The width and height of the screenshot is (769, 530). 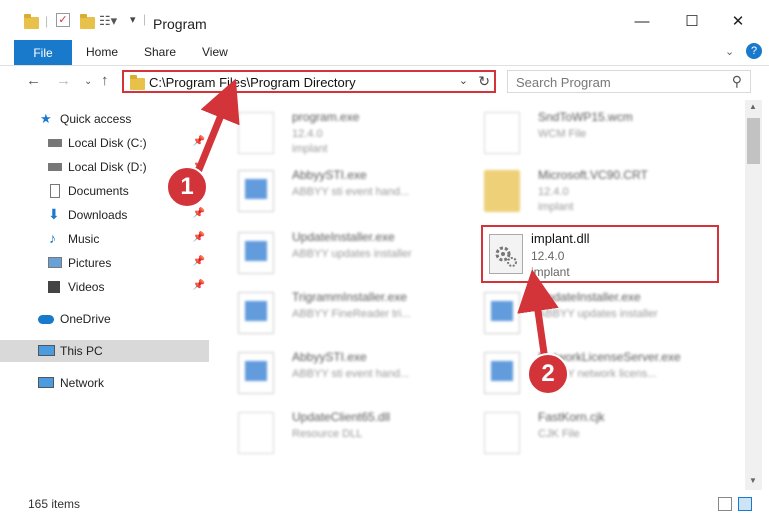 What do you see at coordinates (725, 504) in the screenshot?
I see `details-view-icon` at bounding box center [725, 504].